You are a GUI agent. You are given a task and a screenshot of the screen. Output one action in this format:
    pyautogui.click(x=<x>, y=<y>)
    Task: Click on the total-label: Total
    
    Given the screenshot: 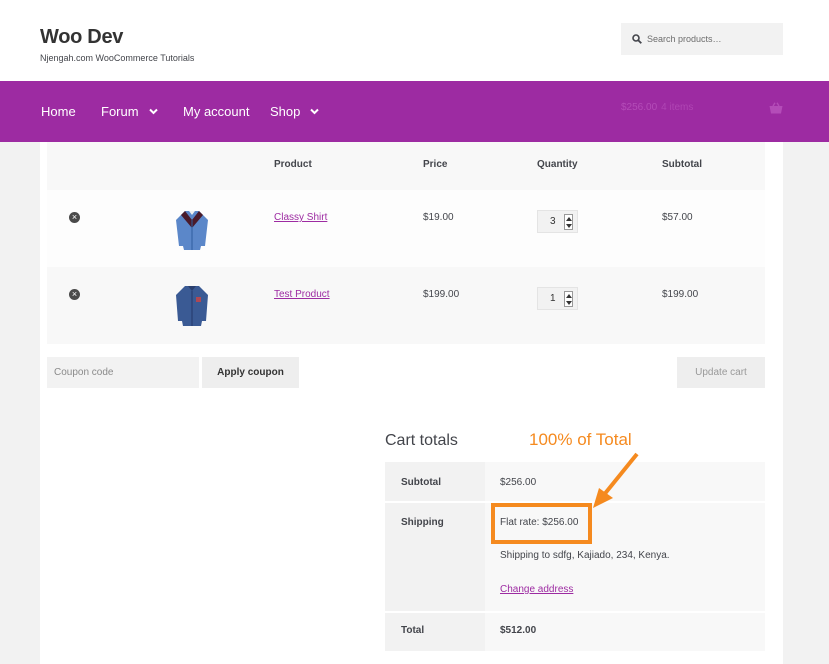 What is the action you would take?
    pyautogui.click(x=413, y=630)
    